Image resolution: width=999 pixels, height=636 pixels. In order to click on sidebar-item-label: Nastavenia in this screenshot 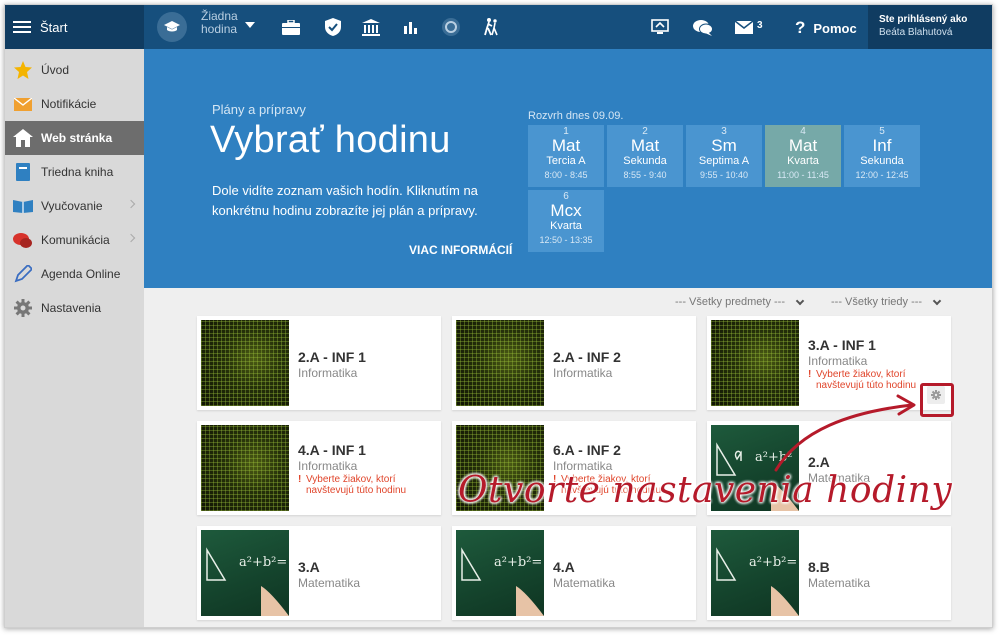, I will do `click(71, 308)`.